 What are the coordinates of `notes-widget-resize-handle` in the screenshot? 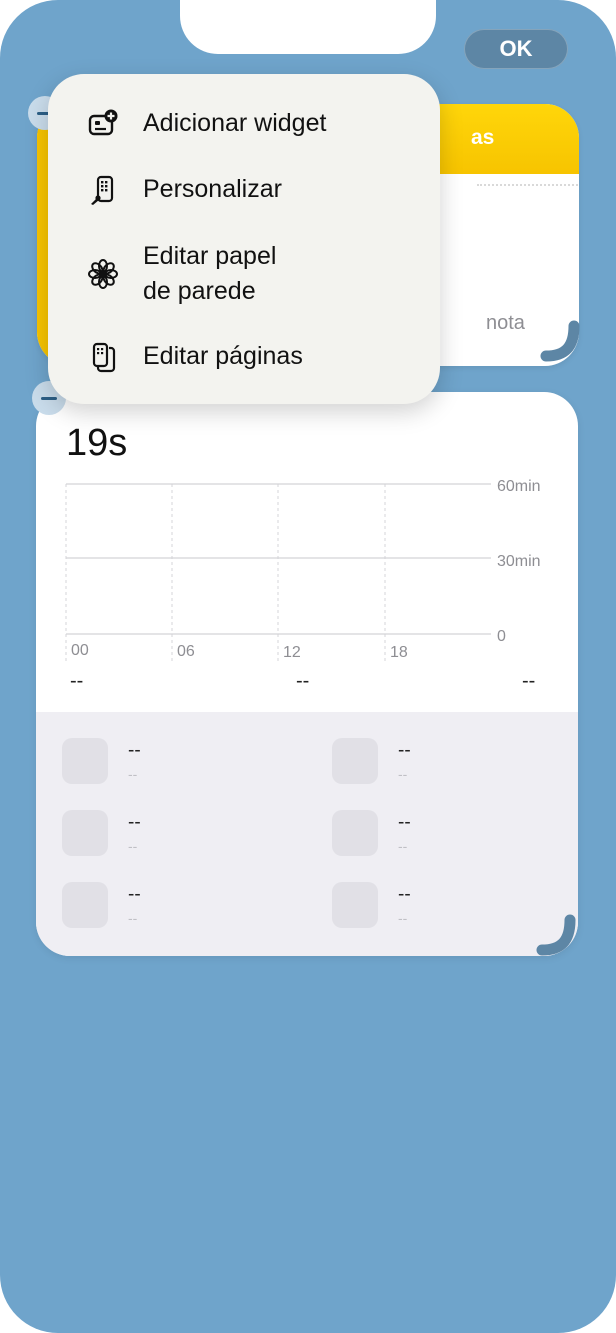 It's located at (563, 343).